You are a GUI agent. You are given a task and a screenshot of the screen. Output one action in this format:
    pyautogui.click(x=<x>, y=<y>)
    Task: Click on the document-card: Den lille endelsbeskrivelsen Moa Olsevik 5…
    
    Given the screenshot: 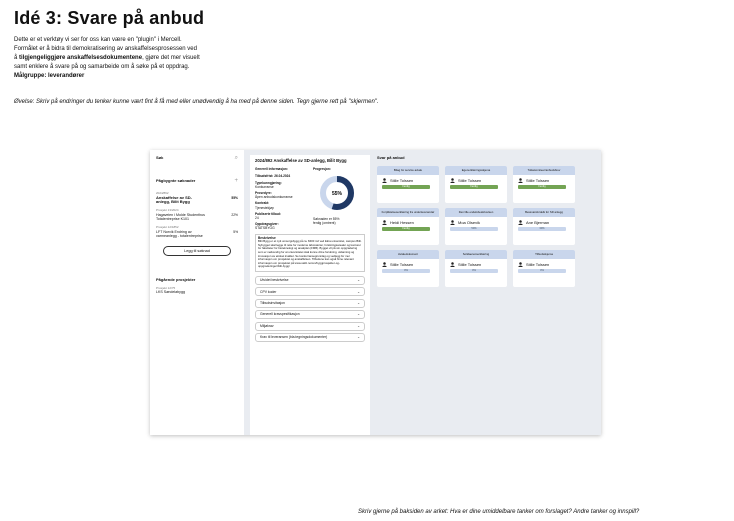 What is the action you would take?
    pyautogui.click(x=476, y=226)
    